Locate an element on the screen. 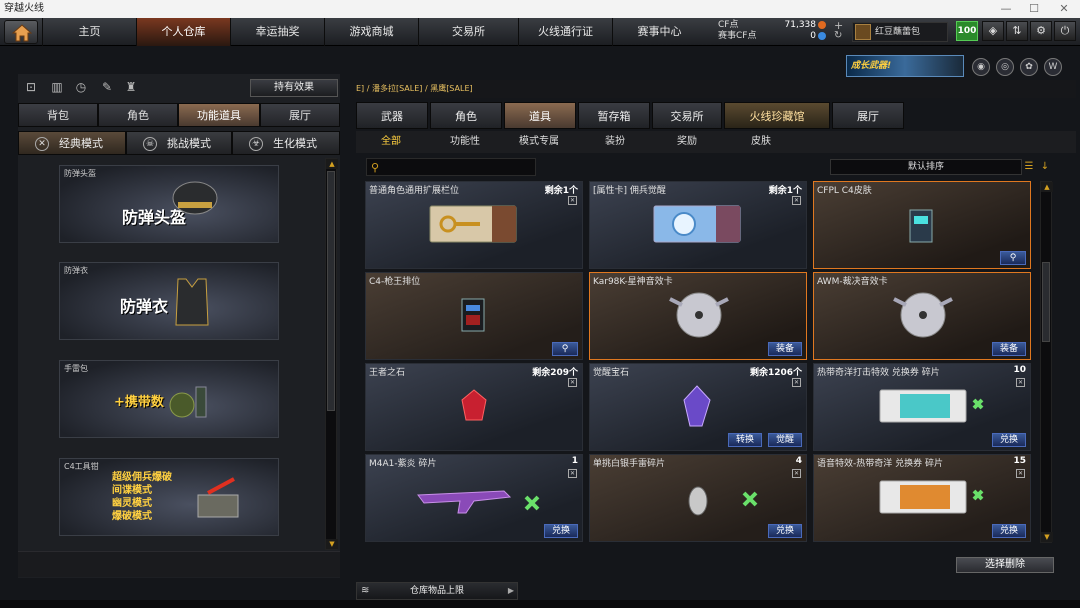 The width and height of the screenshot is (1080, 608). list-icon: ☰ is located at coordinates (1029, 167).